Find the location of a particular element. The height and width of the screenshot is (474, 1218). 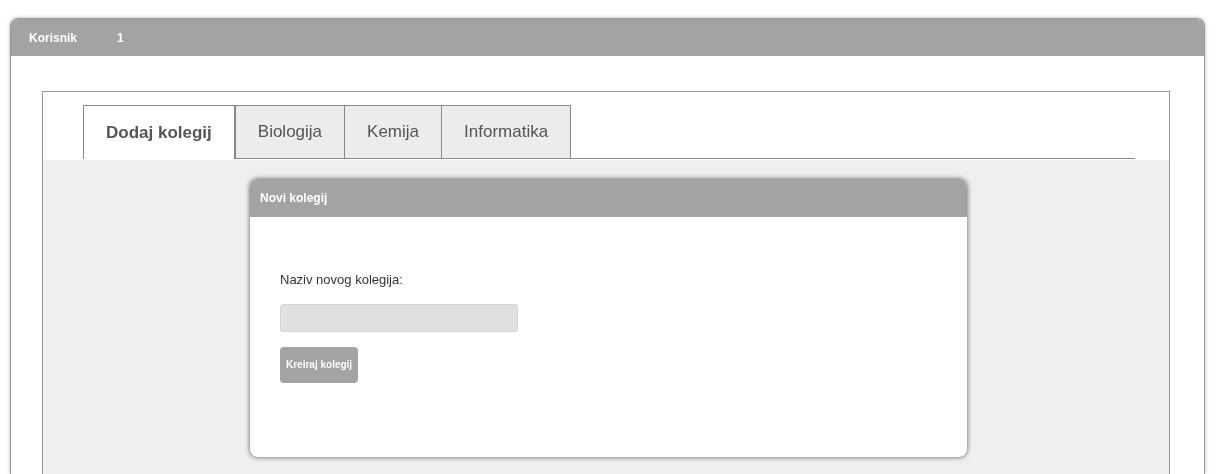

dialog-title: Novi kolegij is located at coordinates (608, 198).